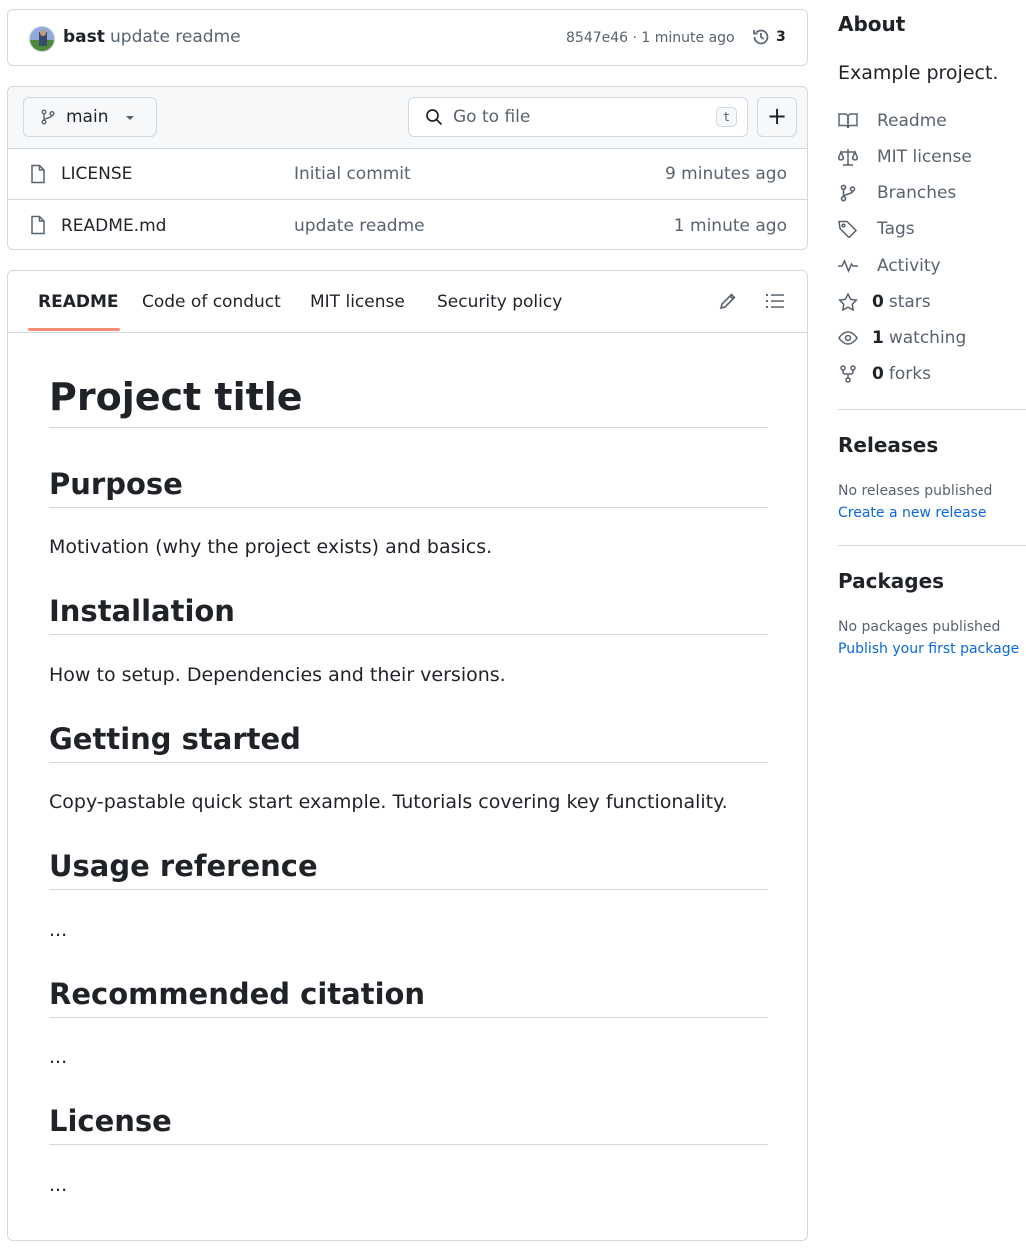  What do you see at coordinates (650, 38) in the screenshot?
I see `commit-hash-time: 8547e46 · 1 minute ago` at bounding box center [650, 38].